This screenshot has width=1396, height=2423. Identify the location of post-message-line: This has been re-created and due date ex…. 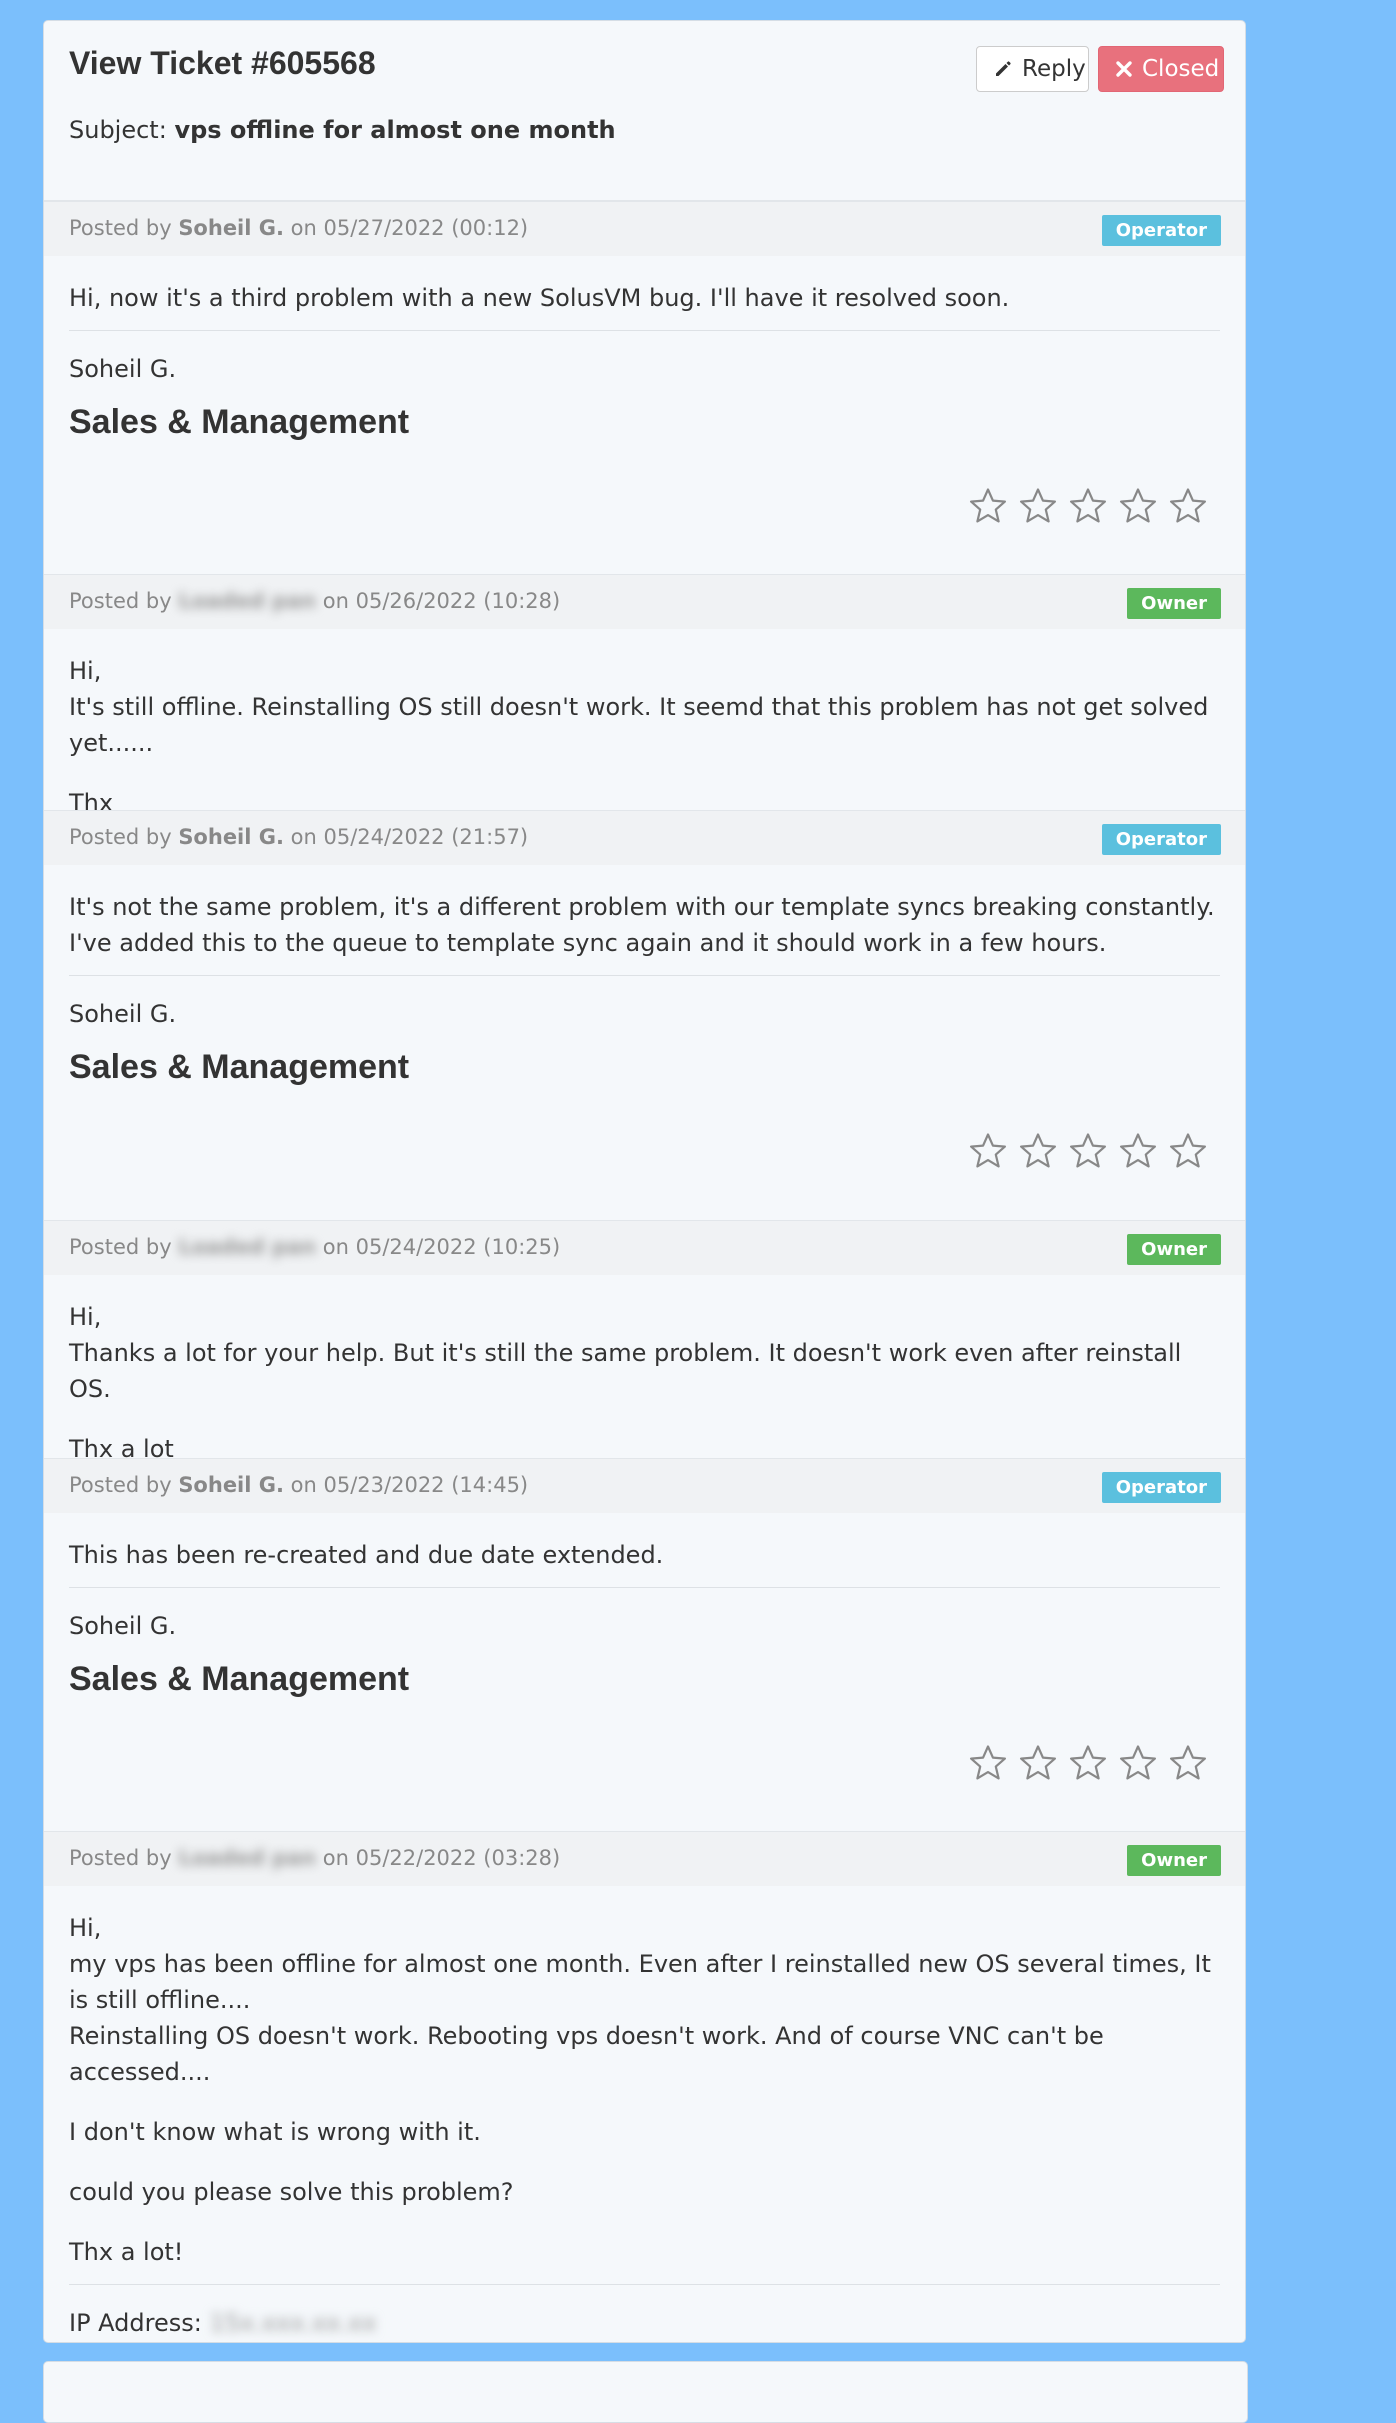
(366, 1555).